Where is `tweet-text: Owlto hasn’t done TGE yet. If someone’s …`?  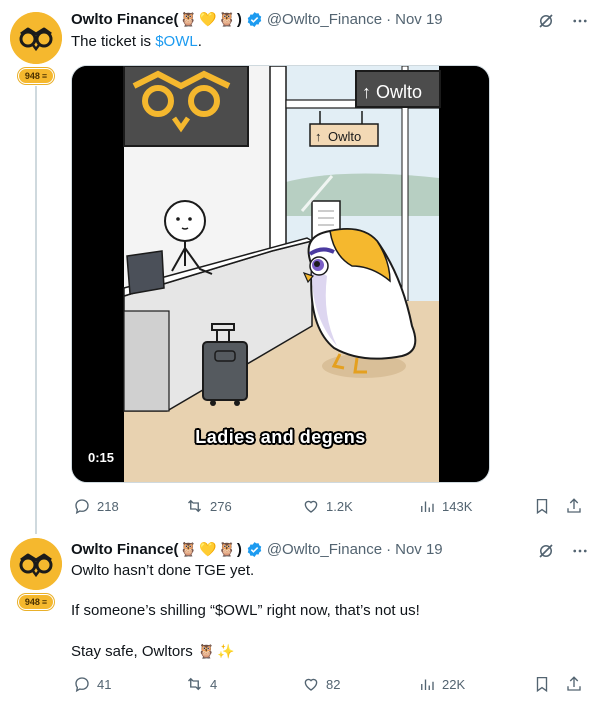 tweet-text: Owlto hasn’t done TGE yet. If someone’s … is located at coordinates (331, 611).